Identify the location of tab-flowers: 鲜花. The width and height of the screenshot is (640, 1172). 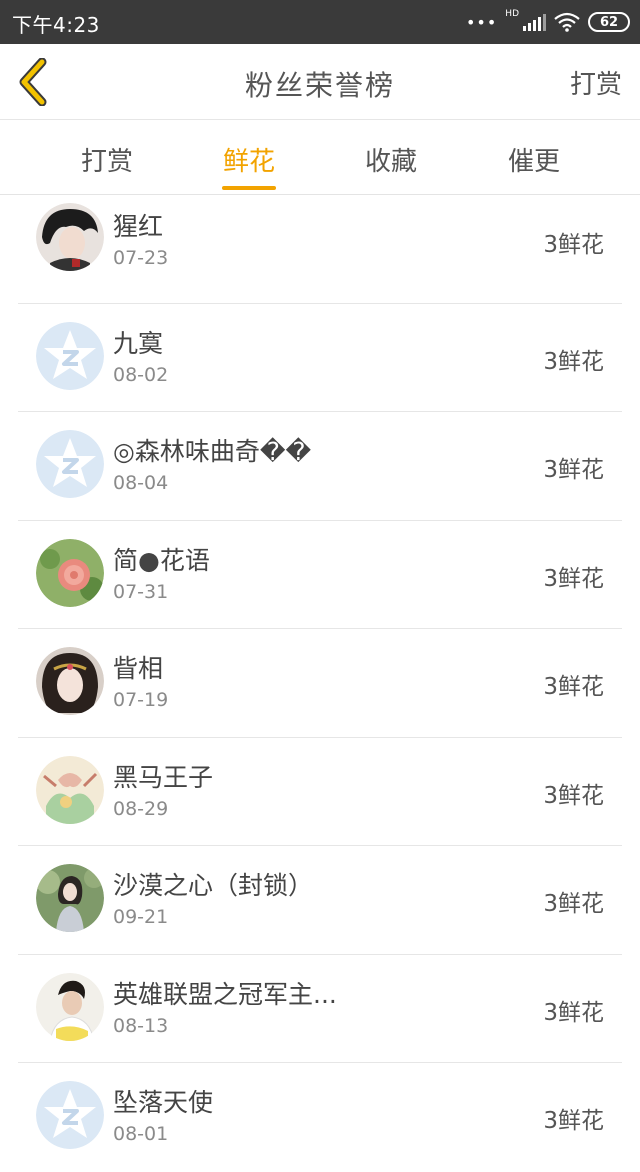
(249, 165).